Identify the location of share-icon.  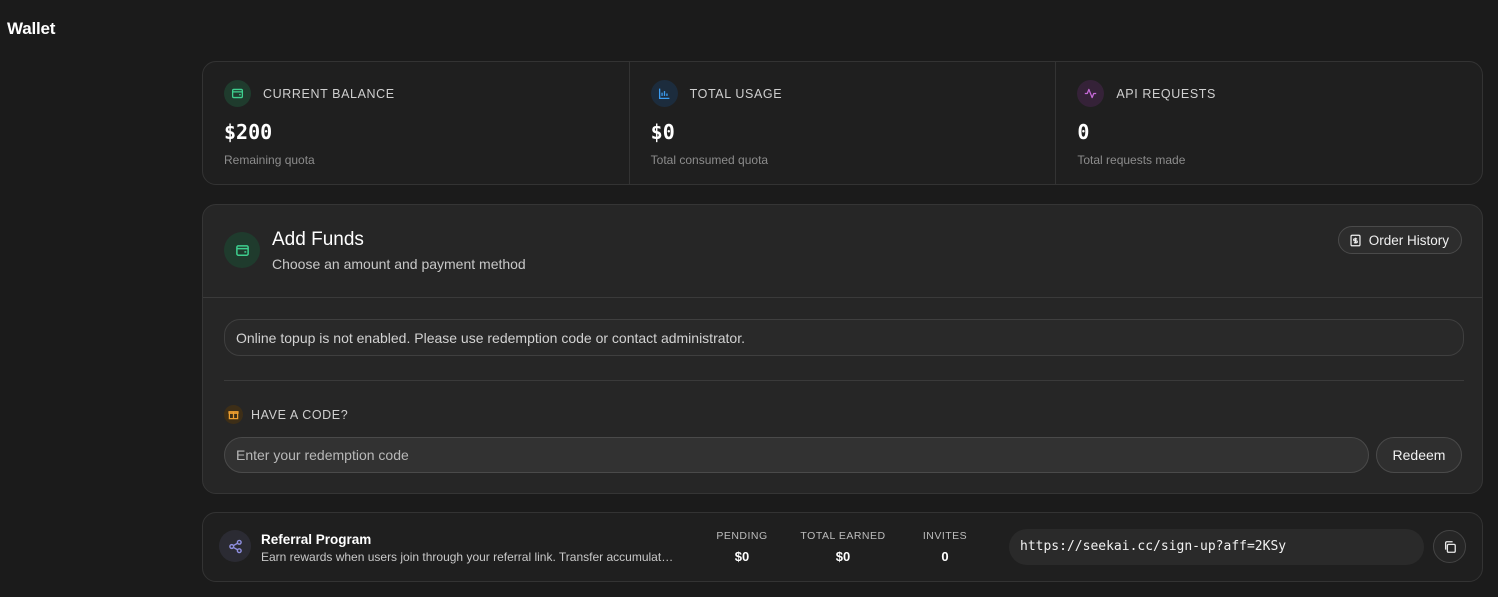
(235, 546).